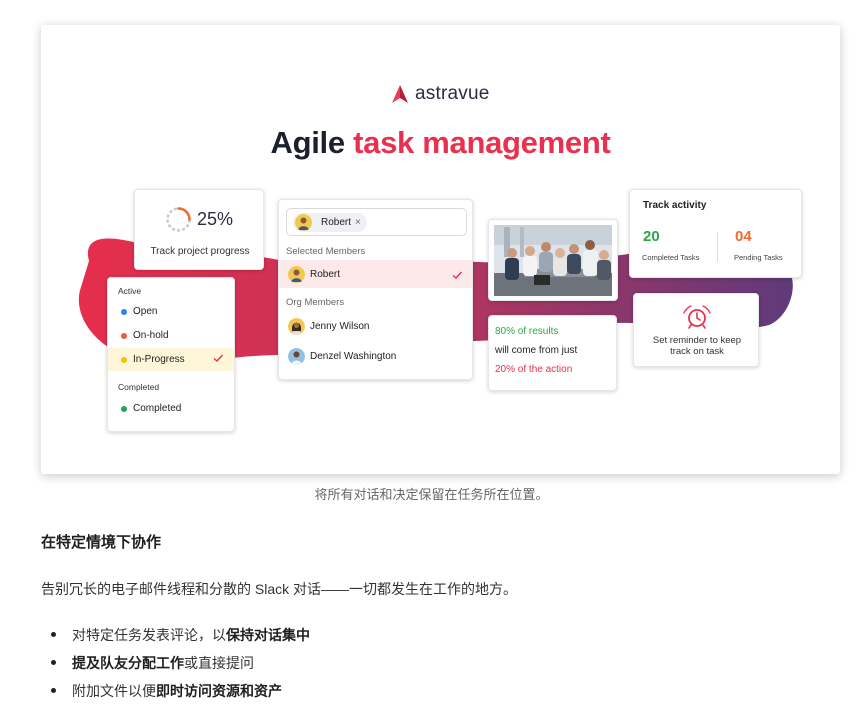 Image resolution: width=863 pixels, height=722 pixels. What do you see at coordinates (130, 291) in the screenshot?
I see `active-heading: Active` at bounding box center [130, 291].